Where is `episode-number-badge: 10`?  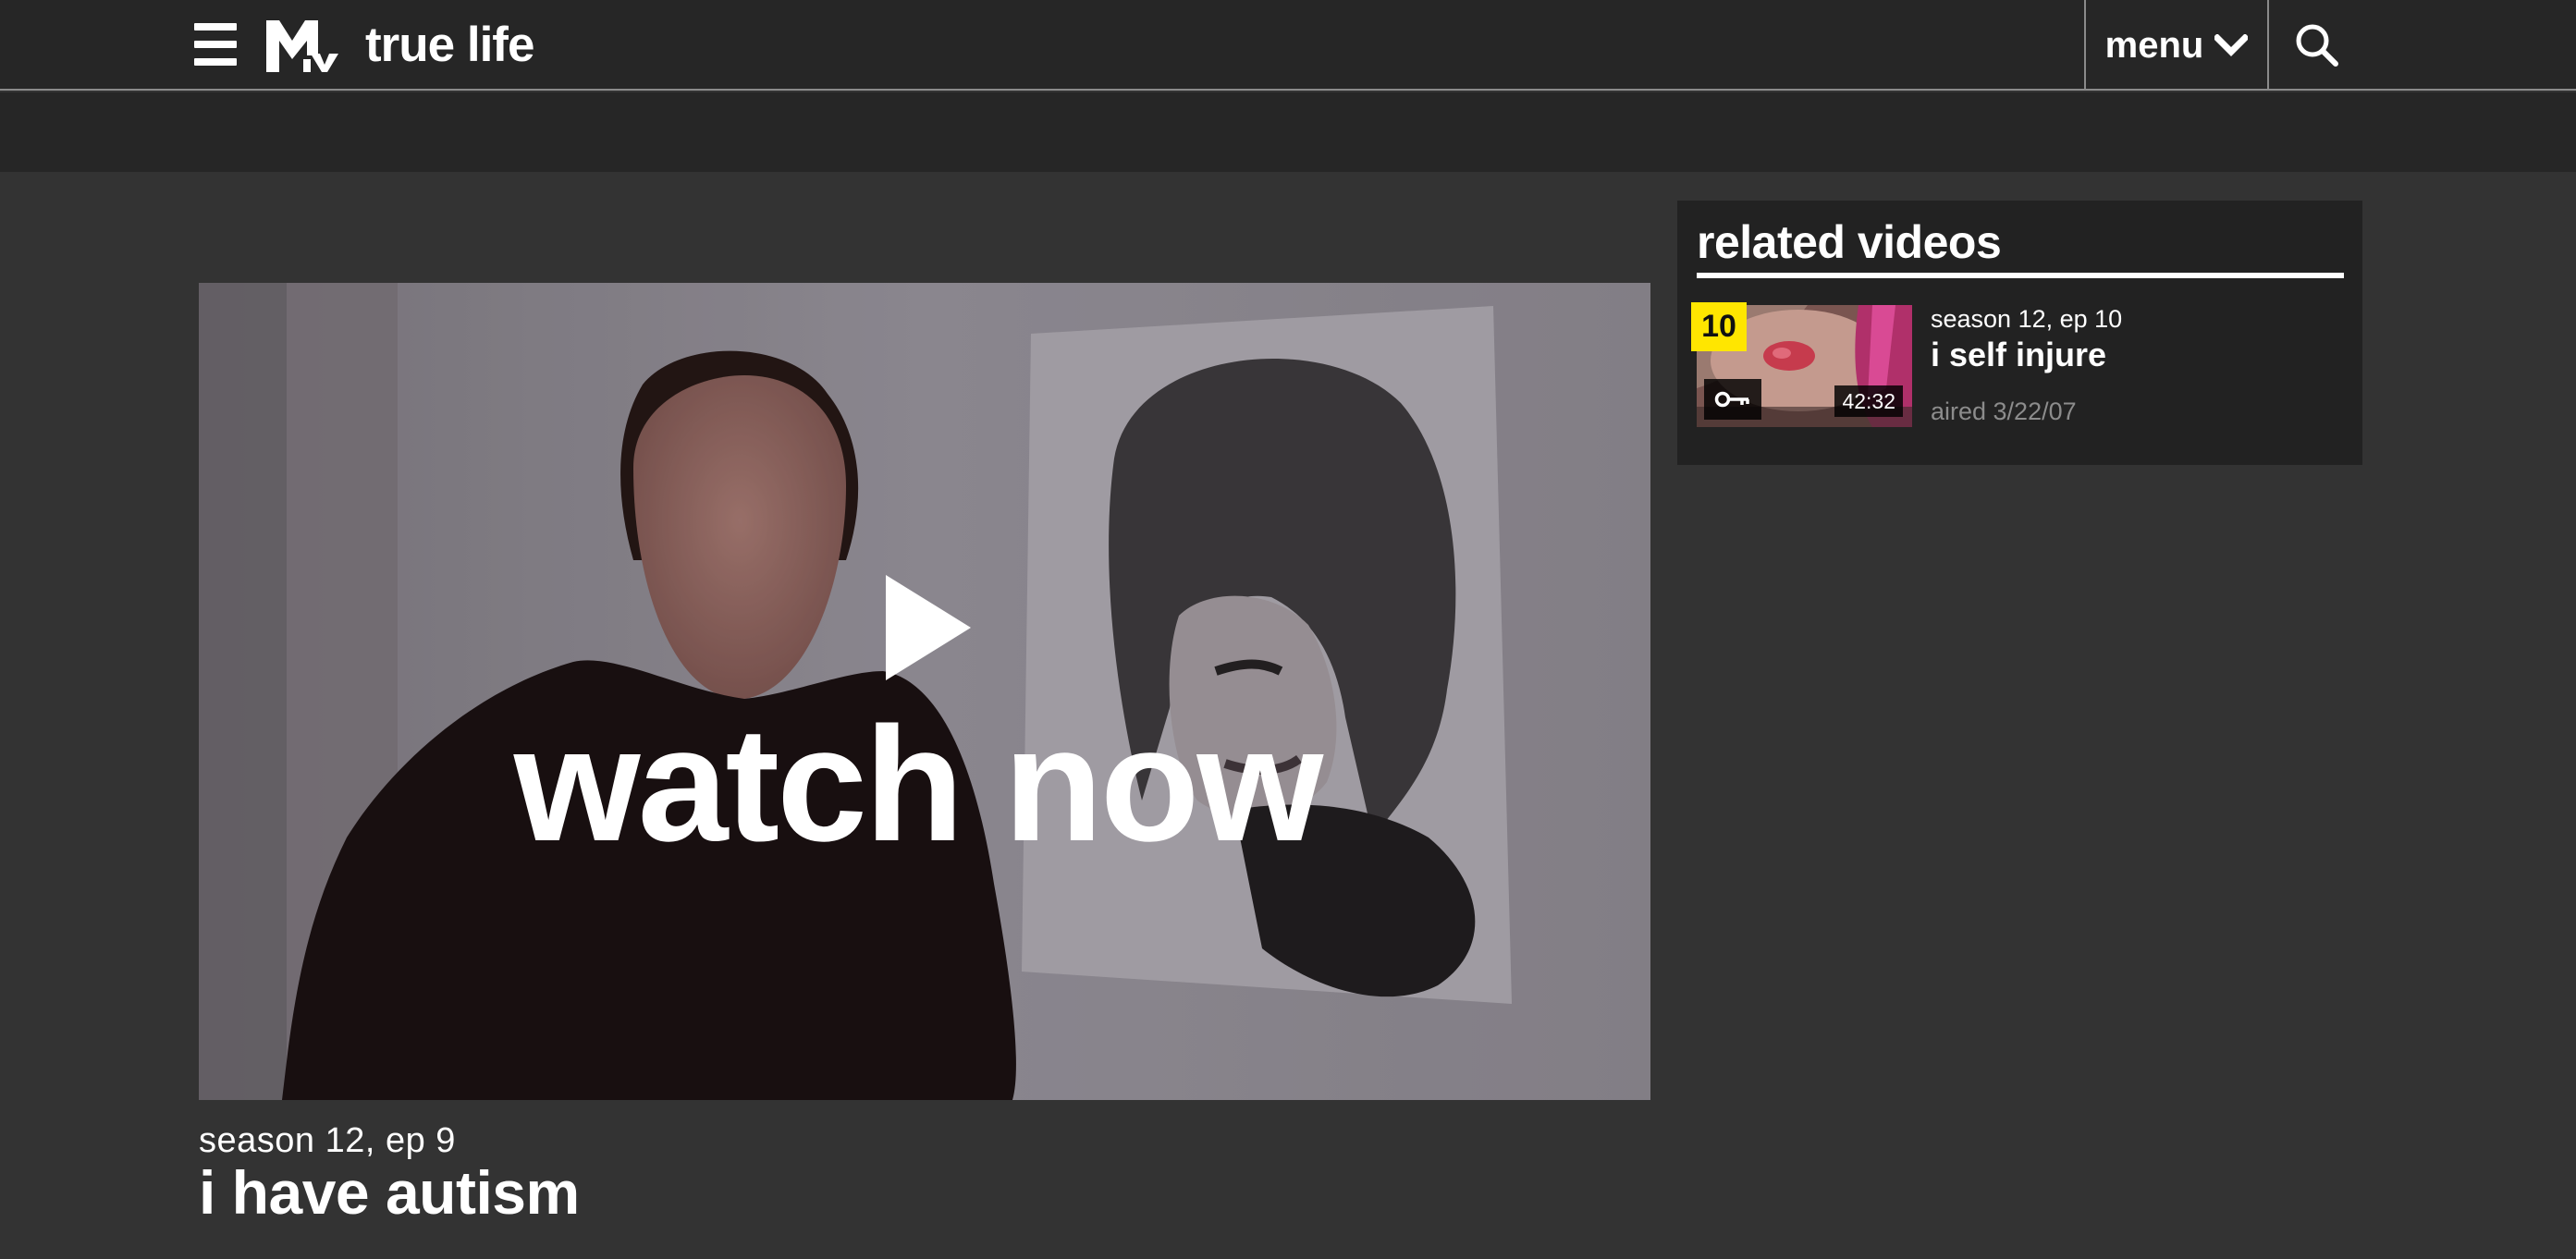
episode-number-badge: 10 is located at coordinates (1719, 326).